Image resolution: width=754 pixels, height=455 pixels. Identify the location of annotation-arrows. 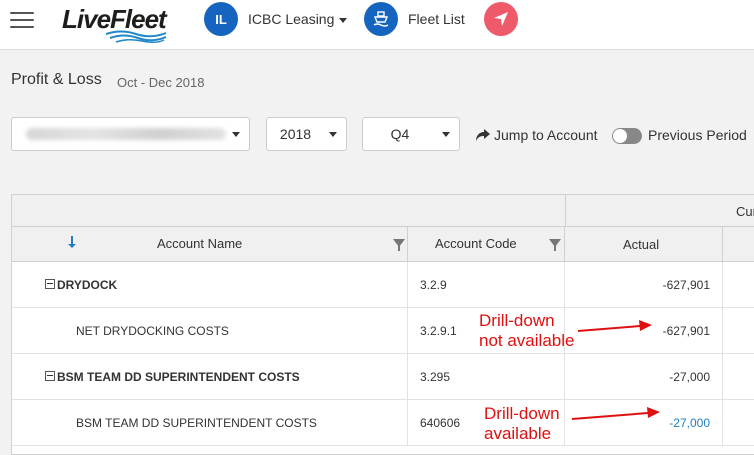
(615, 370).